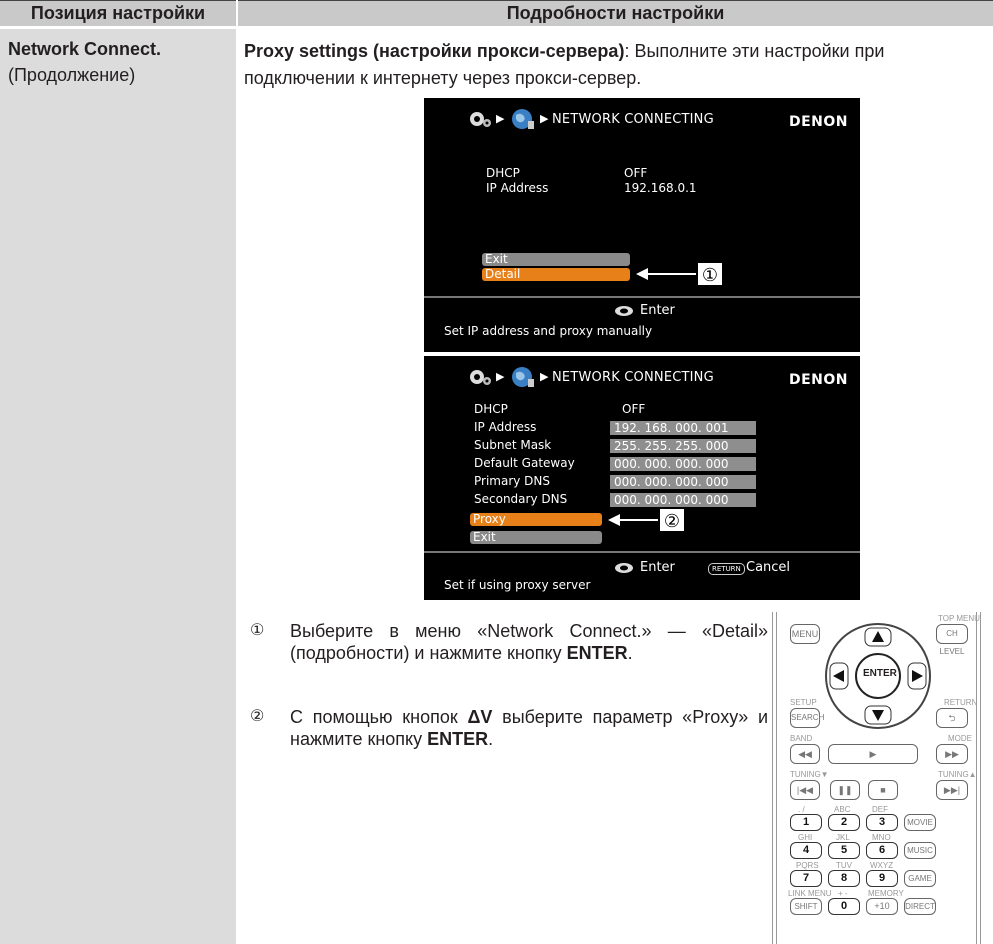 The width and height of the screenshot is (993, 944). Describe the element at coordinates (806, 850) in the screenshot. I see `digit-4-button: 4` at that location.